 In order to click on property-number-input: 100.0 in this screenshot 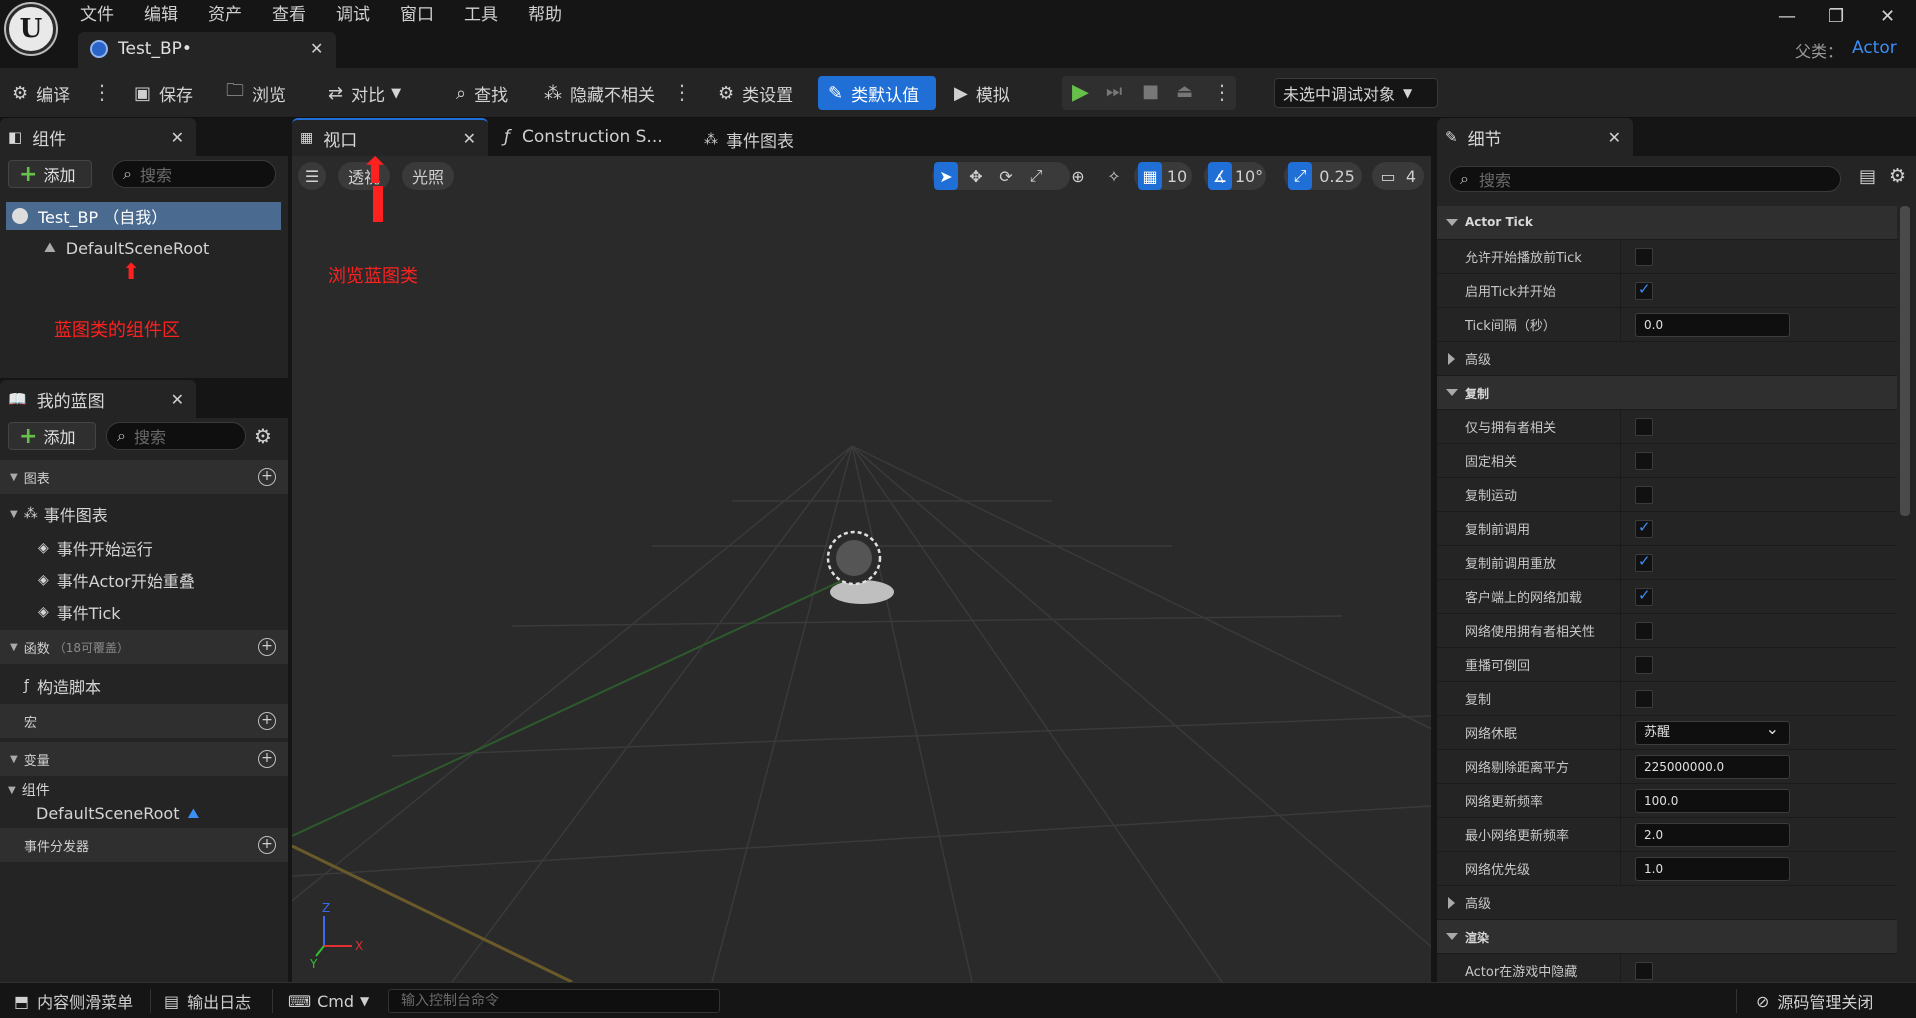, I will do `click(1712, 801)`.